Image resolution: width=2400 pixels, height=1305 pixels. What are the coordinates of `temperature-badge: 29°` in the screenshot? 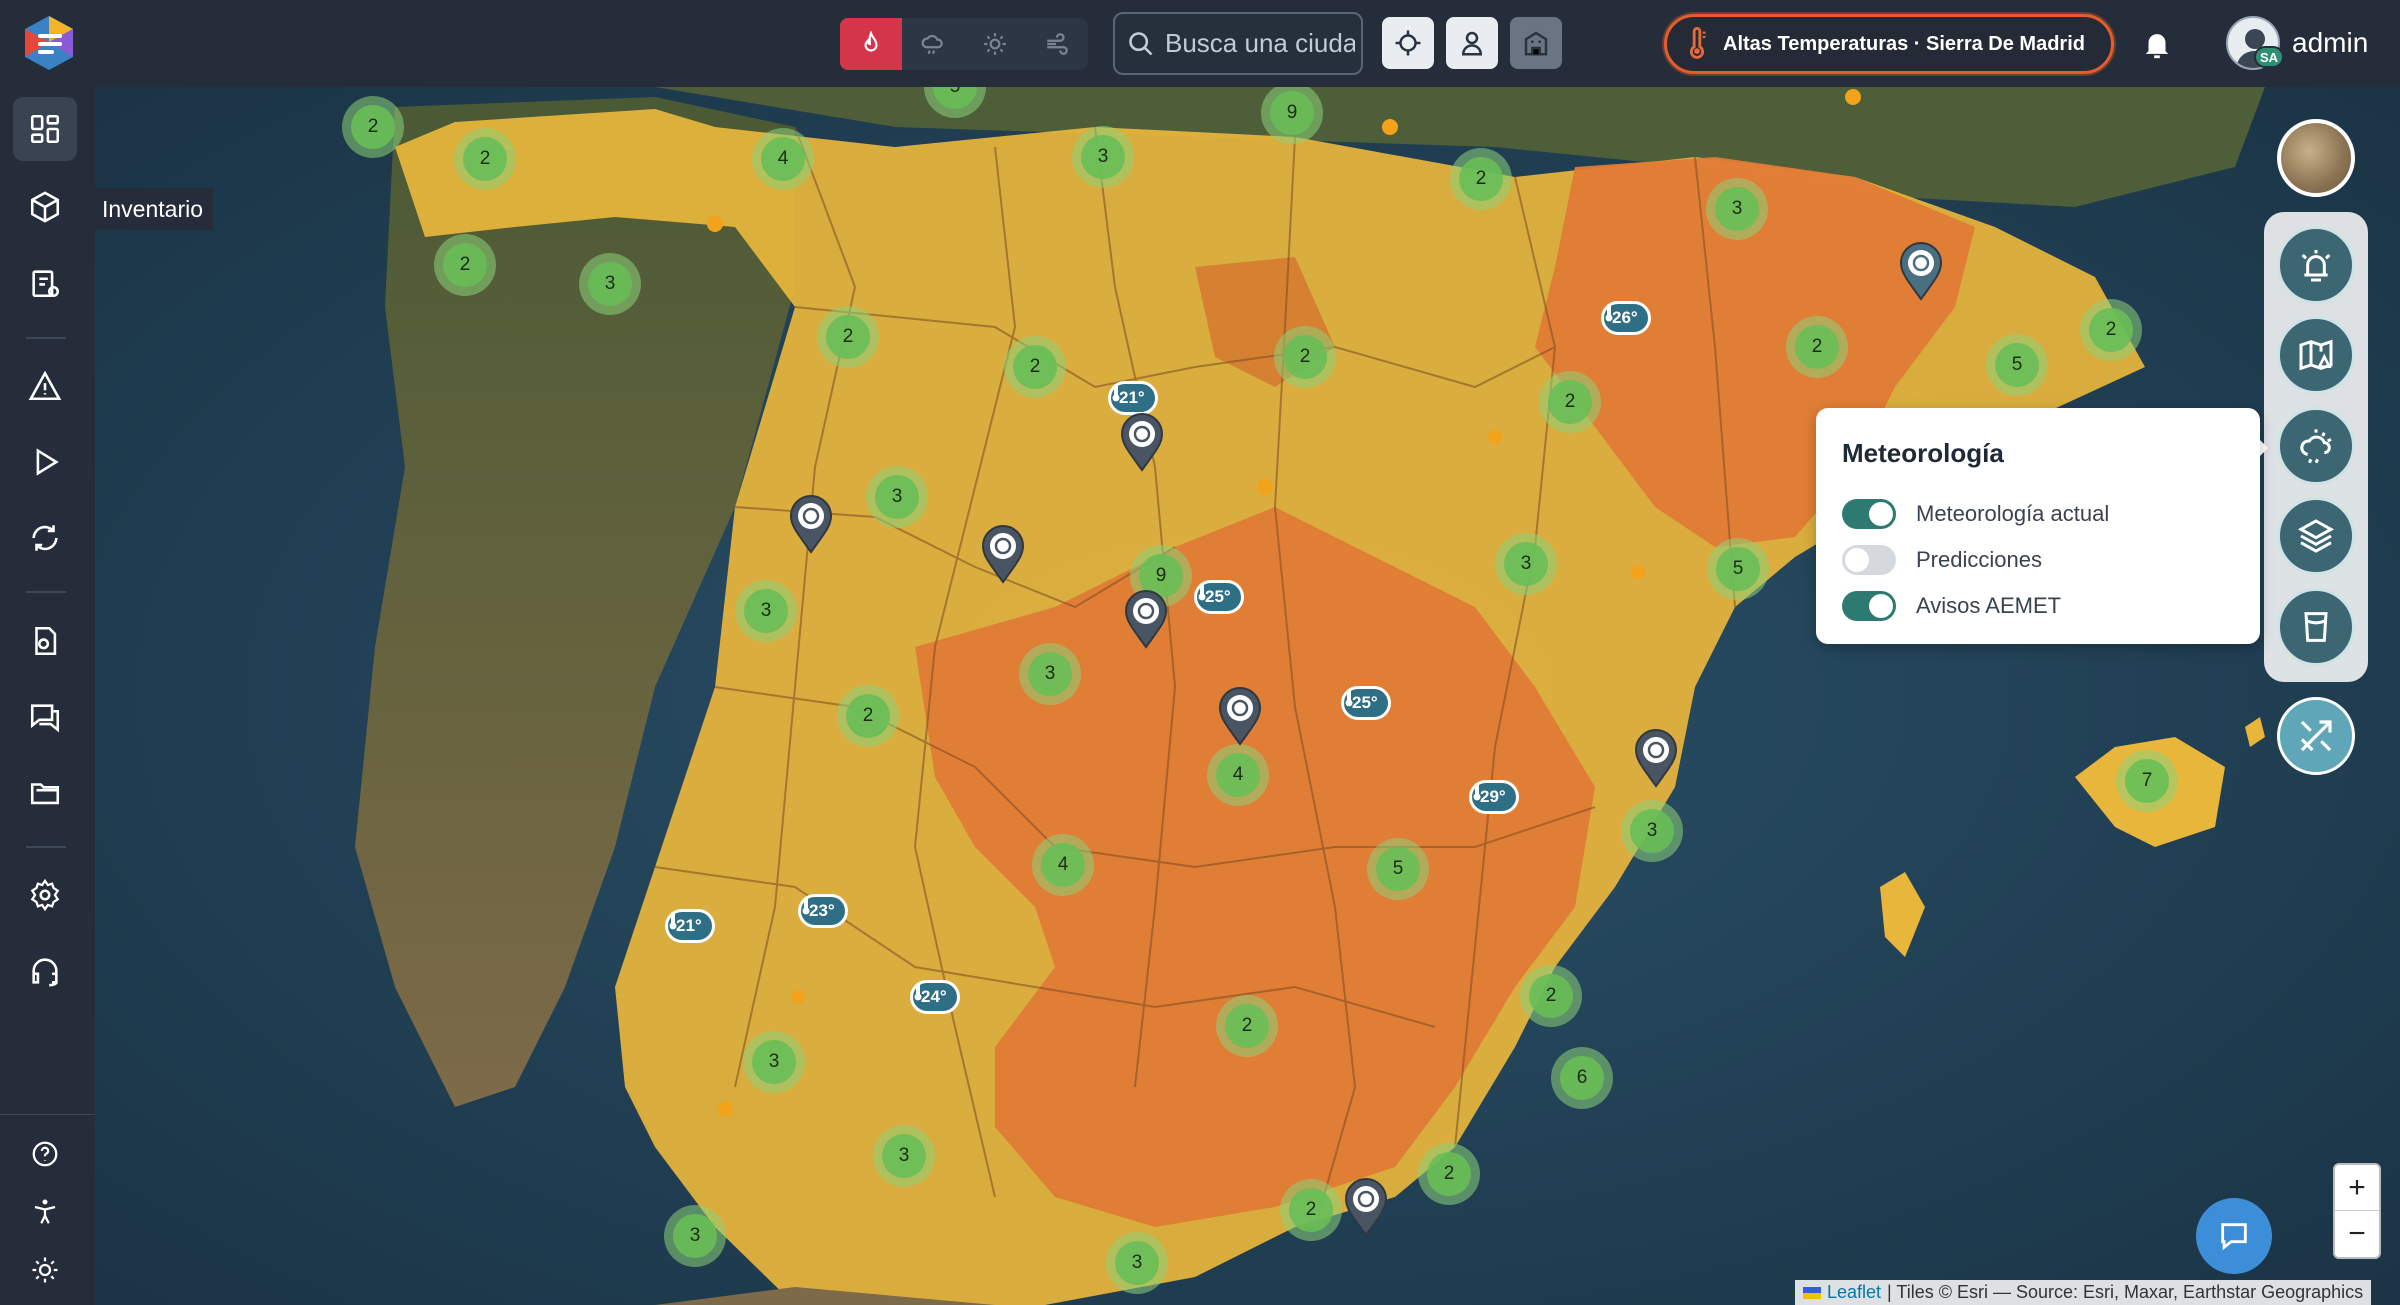 It's located at (1494, 797).